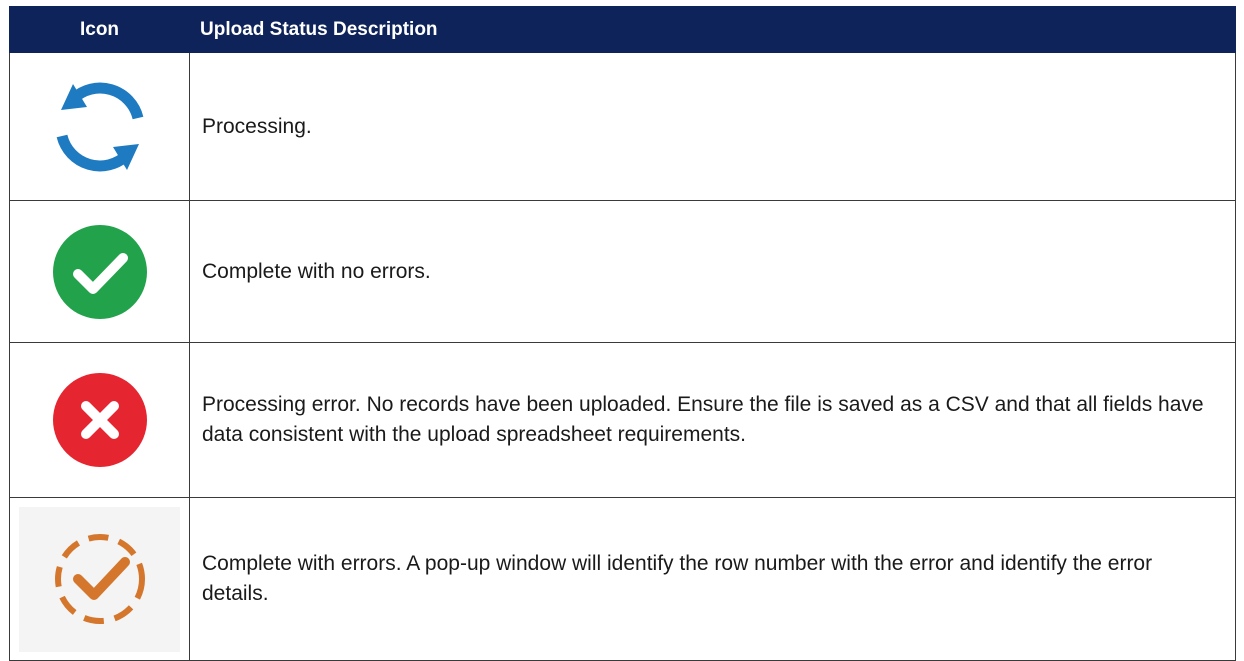 This screenshot has height=661, width=1244. I want to click on processing-icon, so click(100, 127).